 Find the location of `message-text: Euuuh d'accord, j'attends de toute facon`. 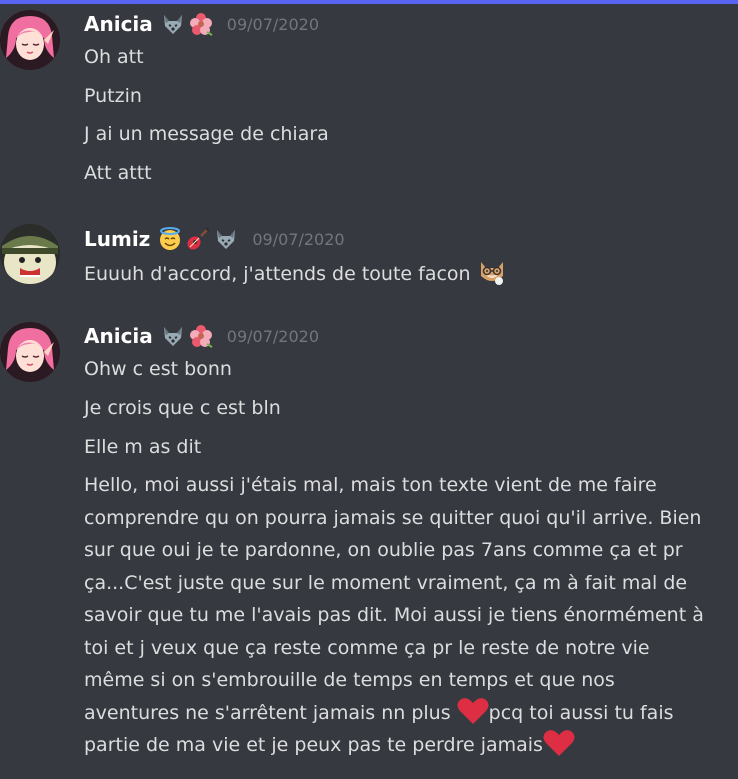

message-text: Euuuh d'accord, j'attends de toute facon is located at coordinates (404, 273).